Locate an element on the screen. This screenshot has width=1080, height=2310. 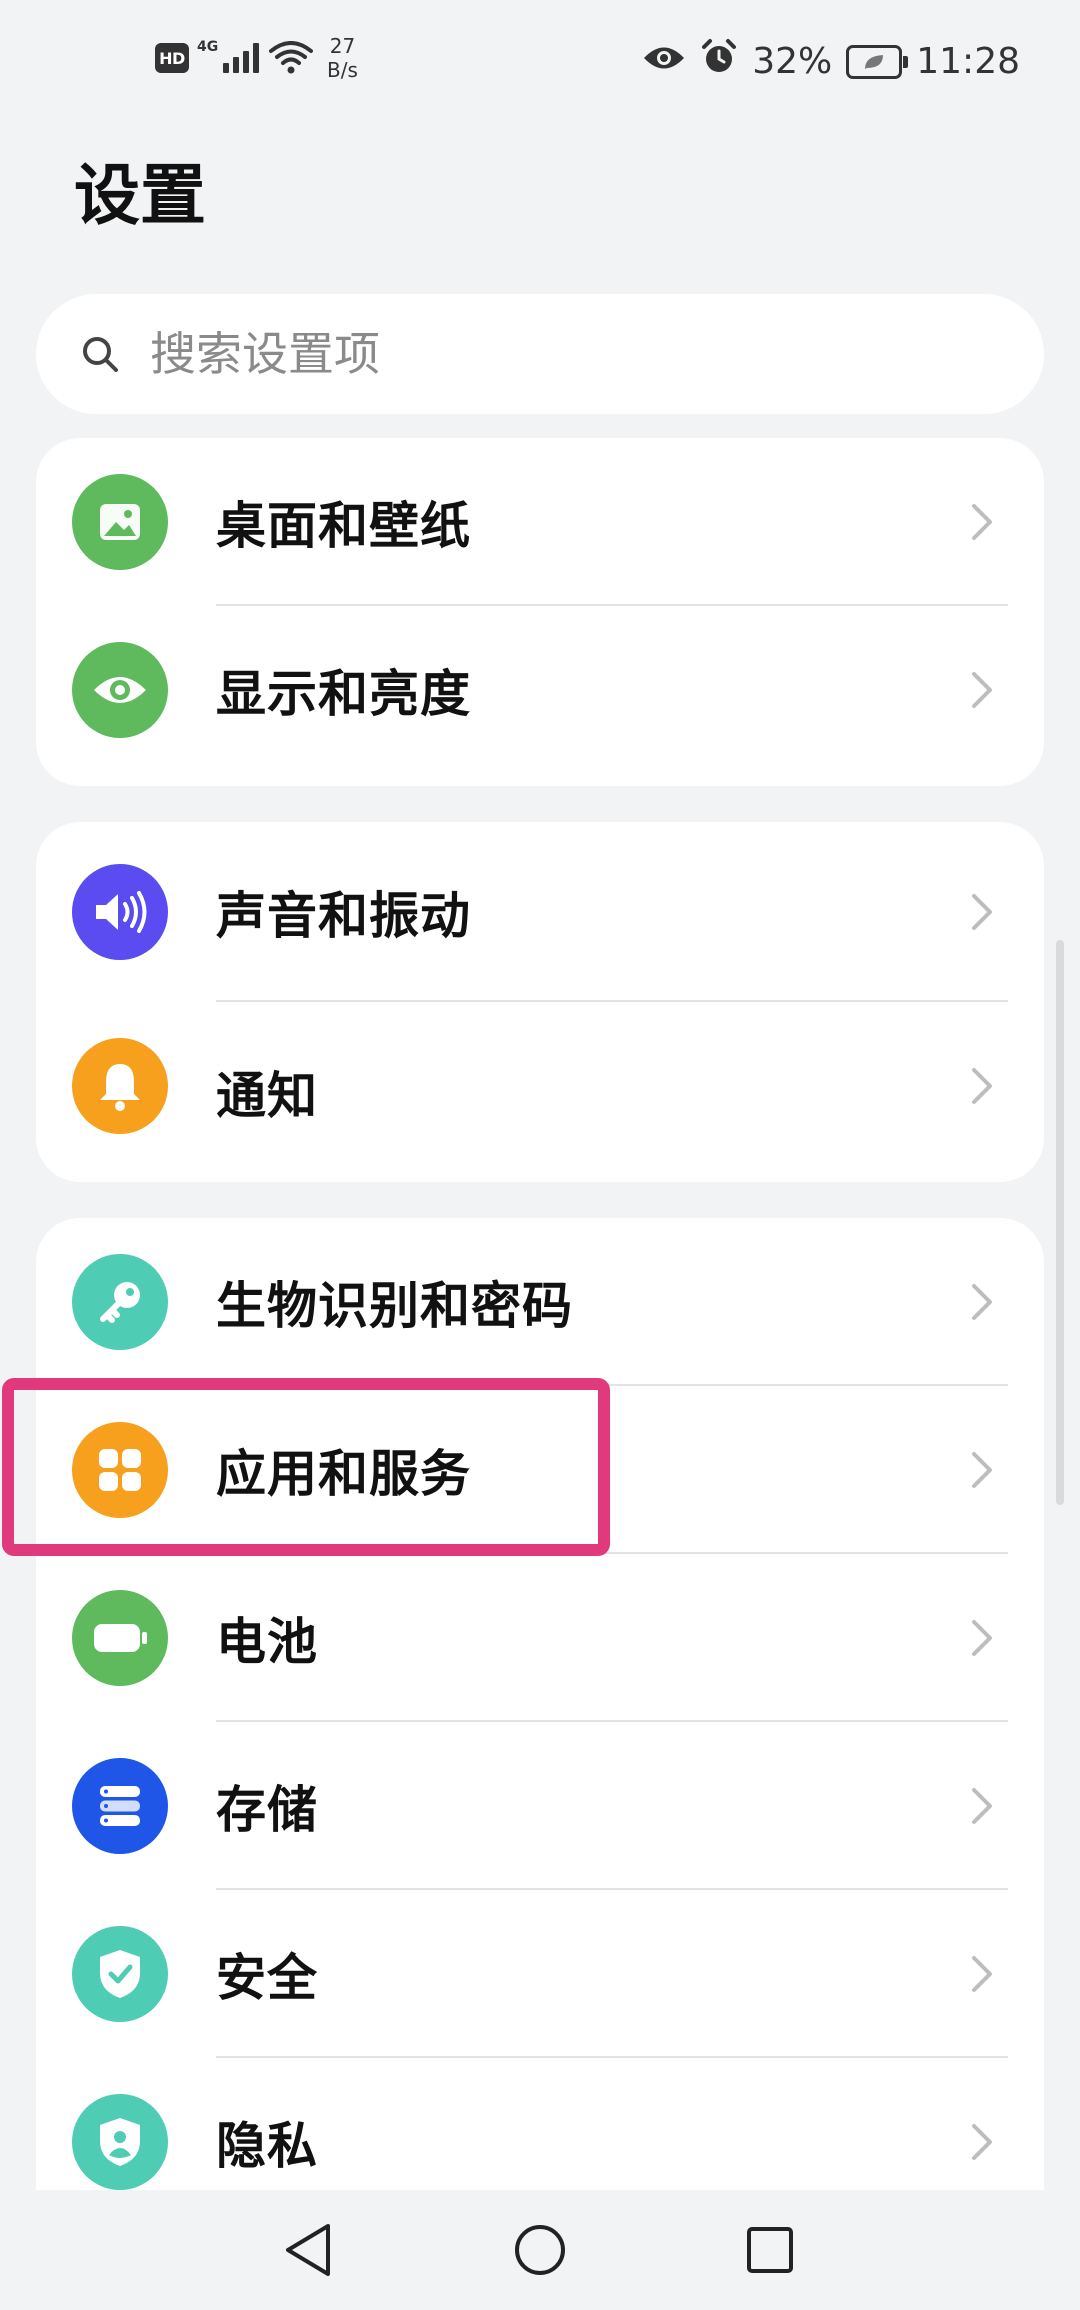
network-type-label: 4G is located at coordinates (208, 47).